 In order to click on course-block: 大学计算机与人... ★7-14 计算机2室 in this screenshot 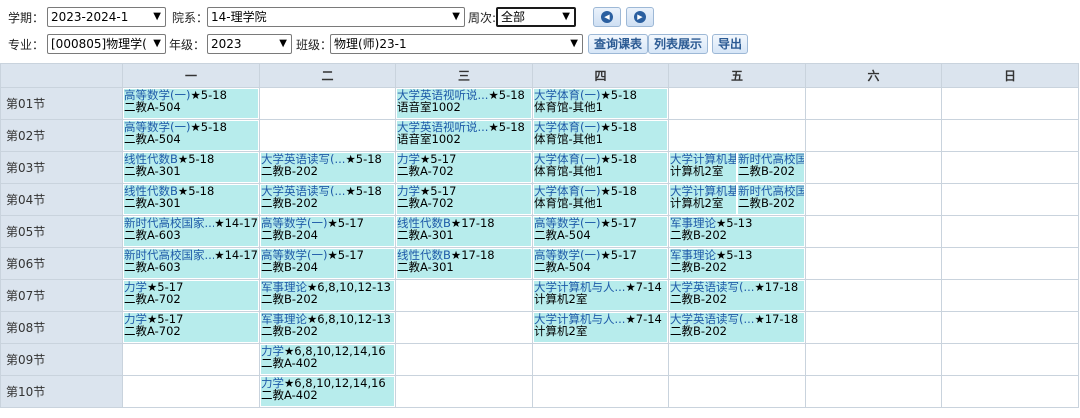, I will do `click(600, 327)`.